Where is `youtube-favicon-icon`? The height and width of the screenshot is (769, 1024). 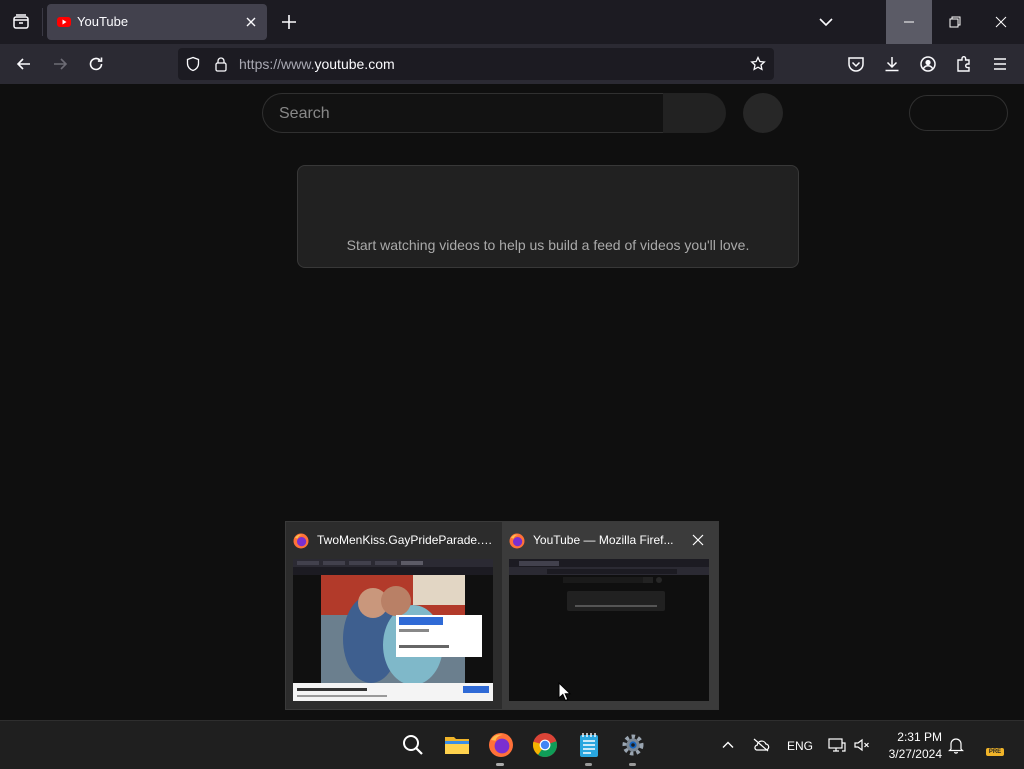 youtube-favicon-icon is located at coordinates (64, 22).